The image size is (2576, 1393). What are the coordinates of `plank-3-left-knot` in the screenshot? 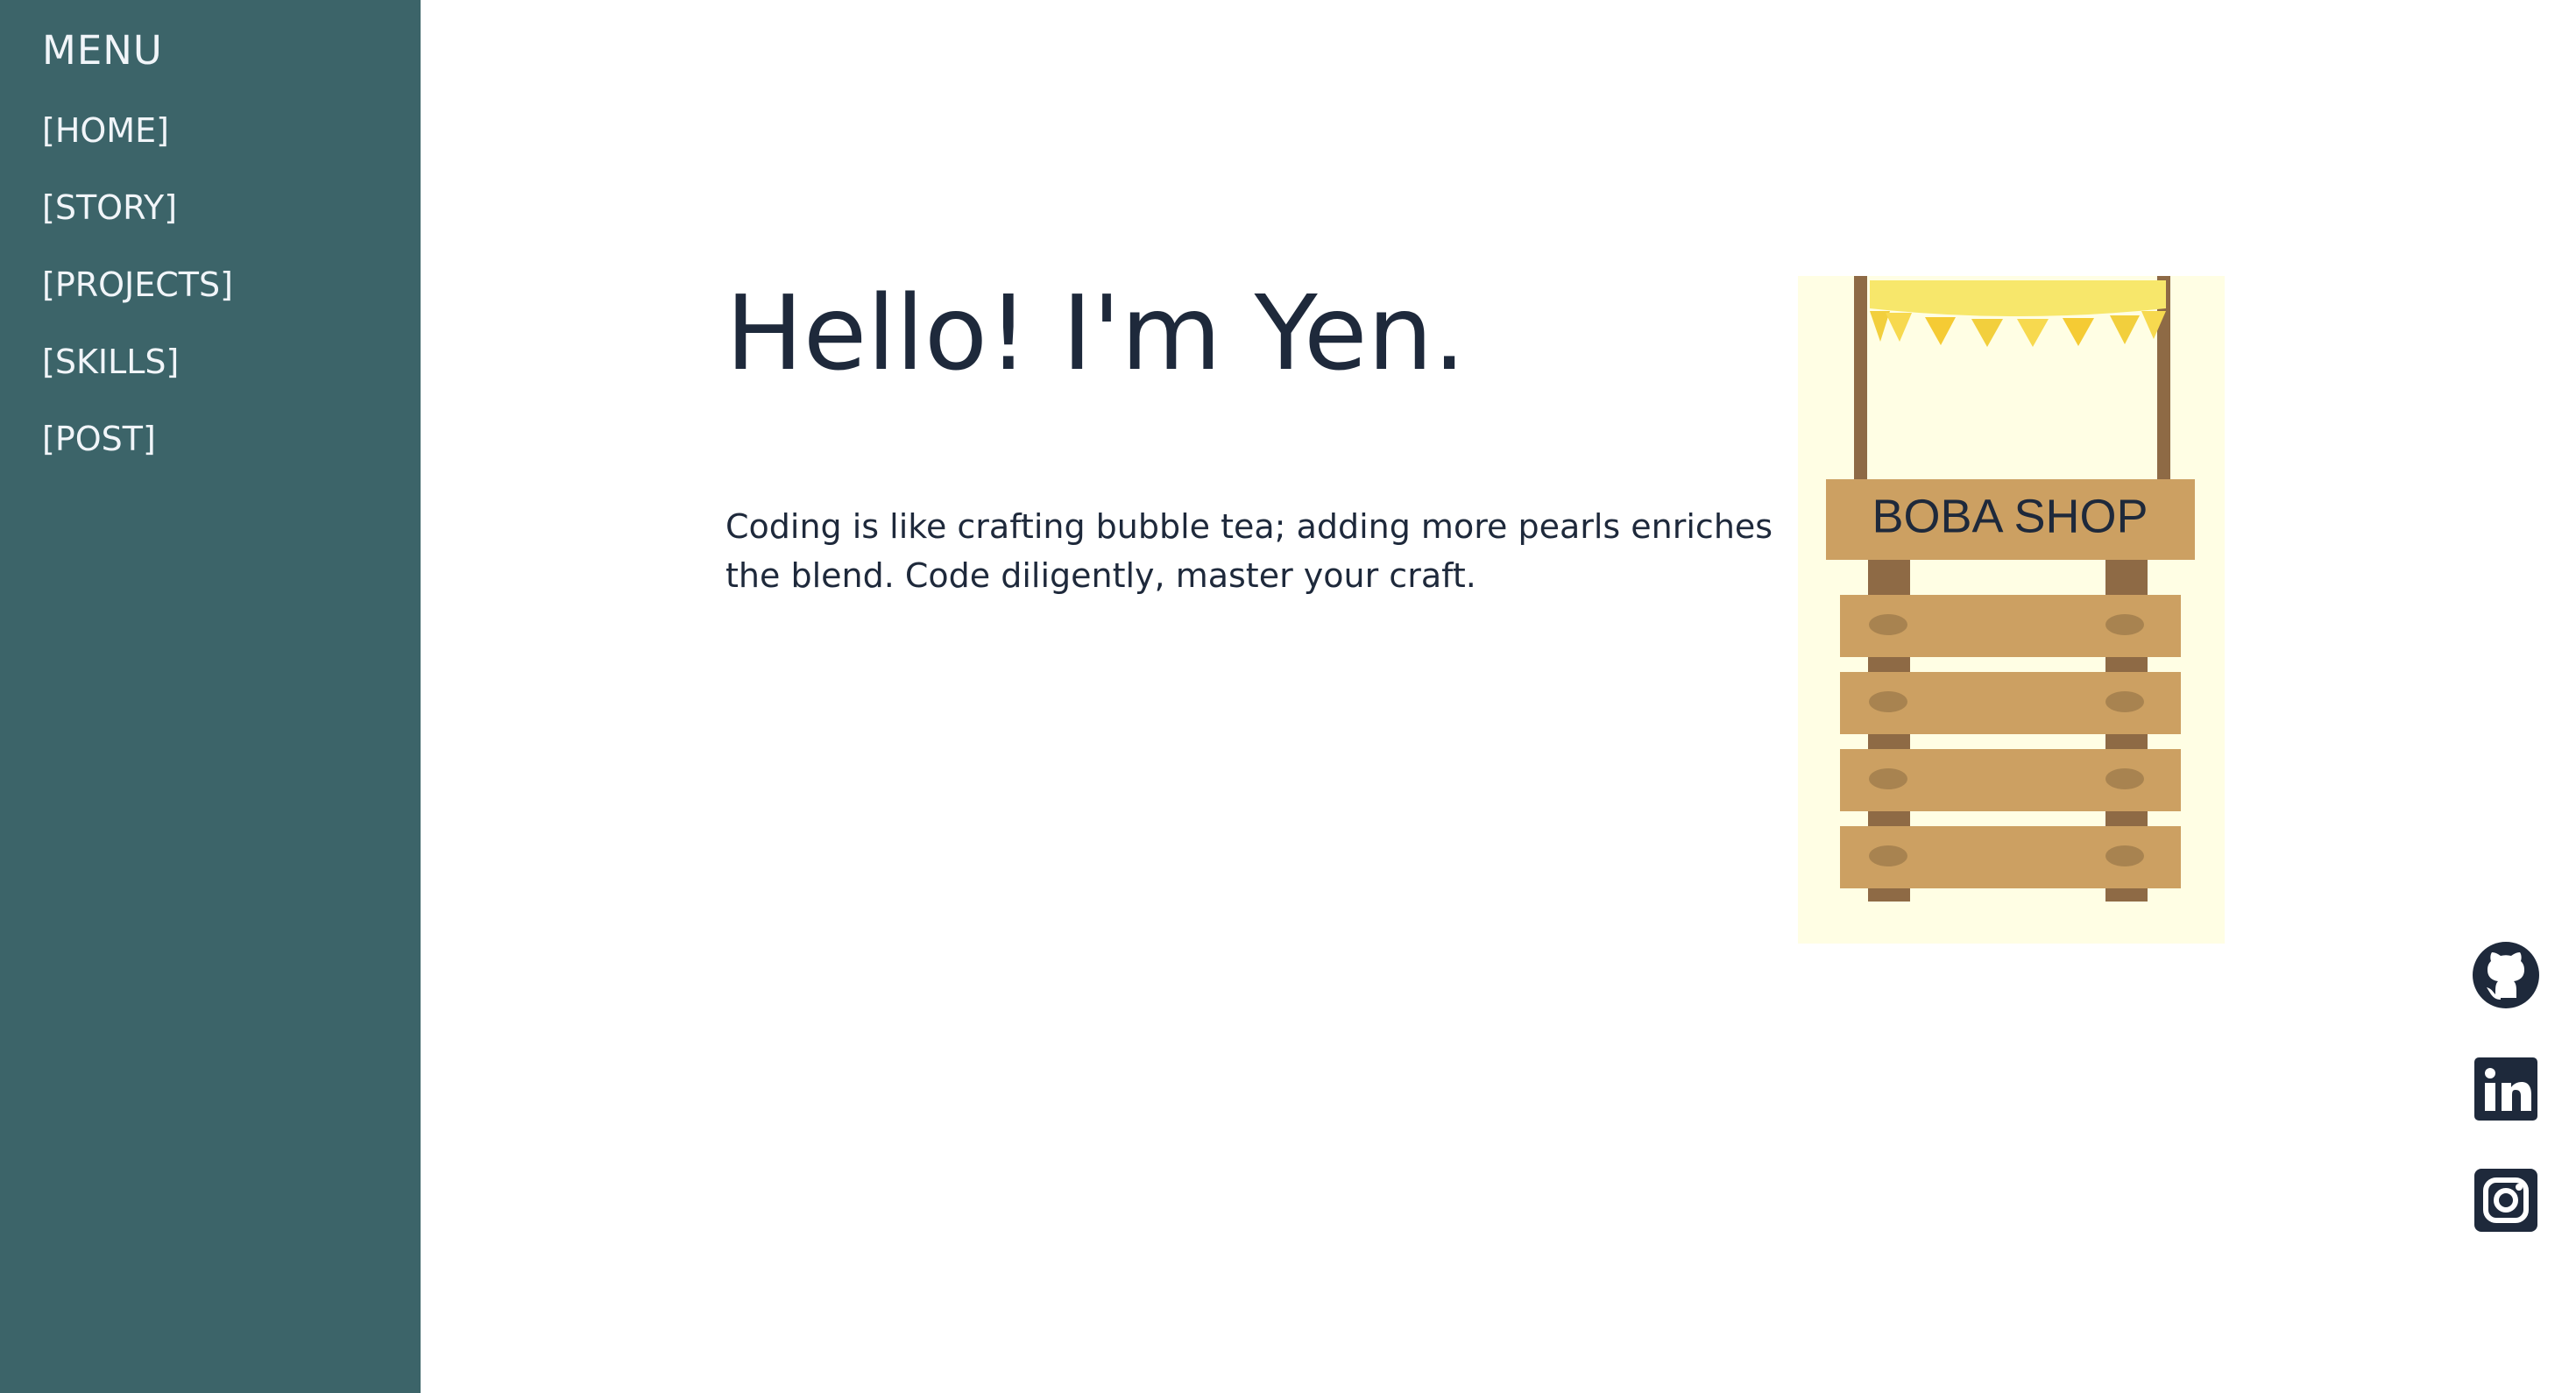 It's located at (1888, 779).